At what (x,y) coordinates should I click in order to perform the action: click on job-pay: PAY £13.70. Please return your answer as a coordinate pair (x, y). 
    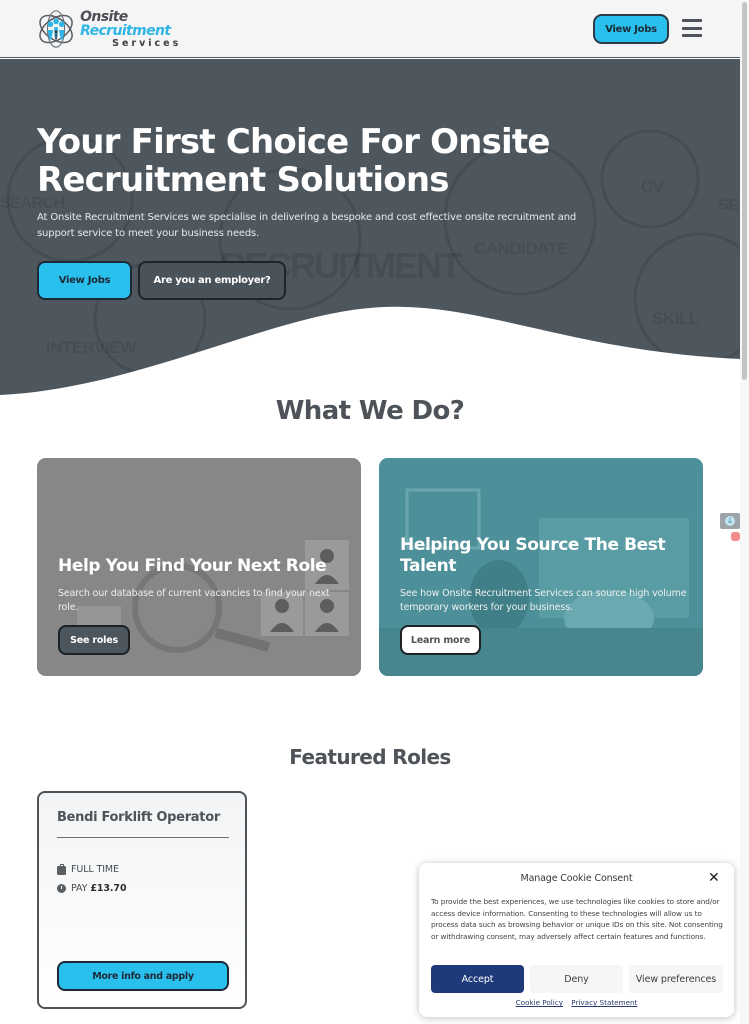
    Looking at the image, I should click on (92, 888).